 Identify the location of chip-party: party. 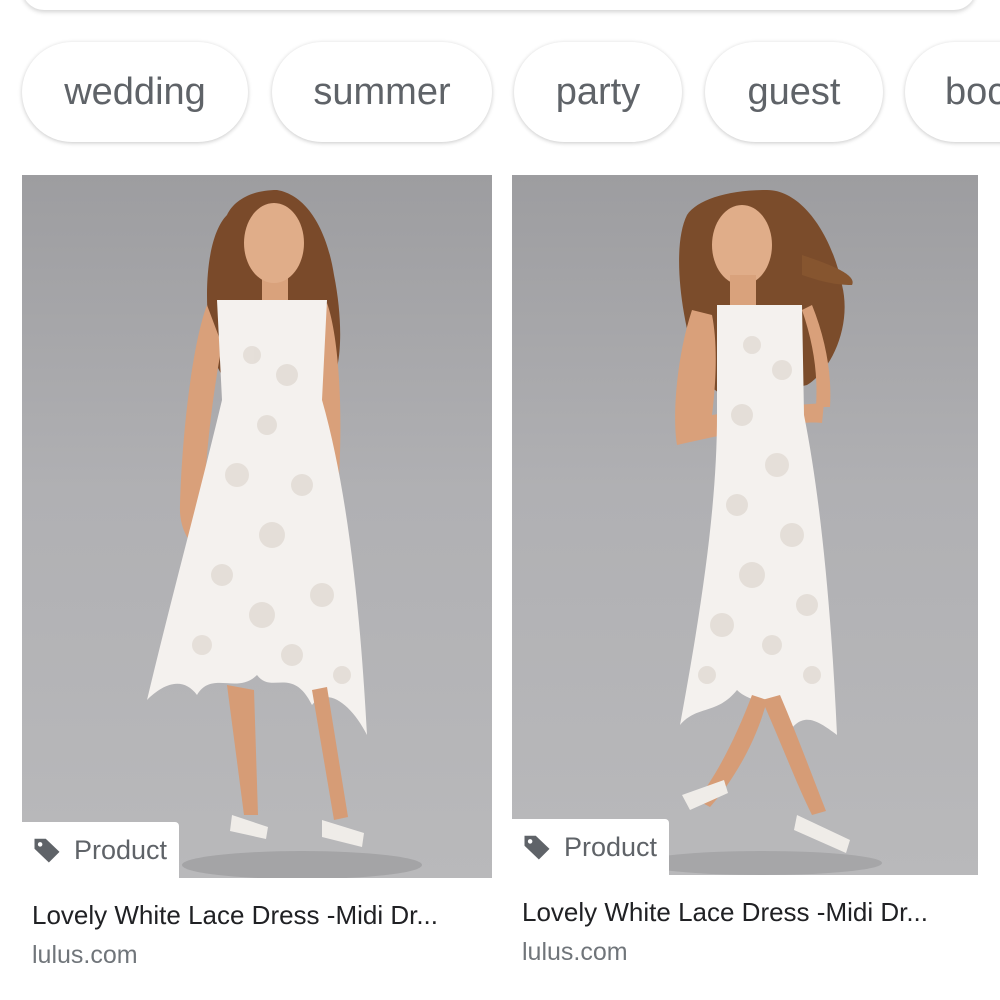
(598, 92).